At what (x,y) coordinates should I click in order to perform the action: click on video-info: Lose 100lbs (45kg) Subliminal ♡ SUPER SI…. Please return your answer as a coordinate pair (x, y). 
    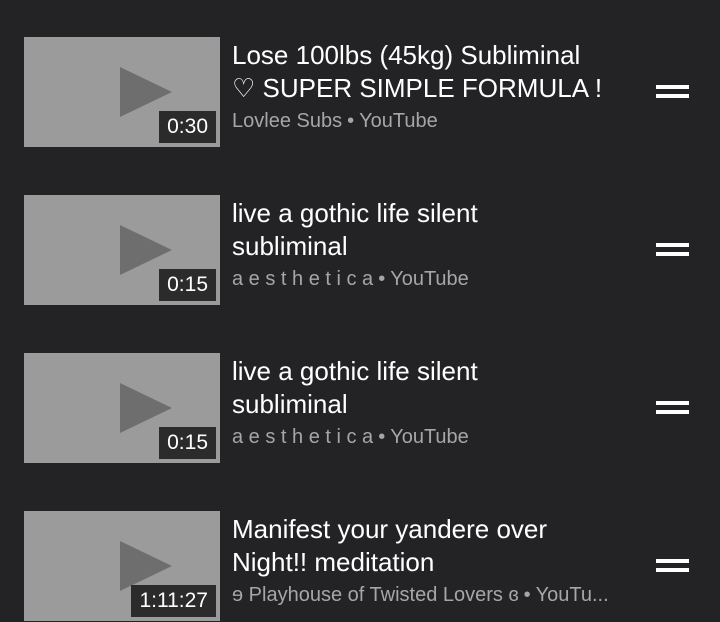
    Looking at the image, I should click on (436, 87).